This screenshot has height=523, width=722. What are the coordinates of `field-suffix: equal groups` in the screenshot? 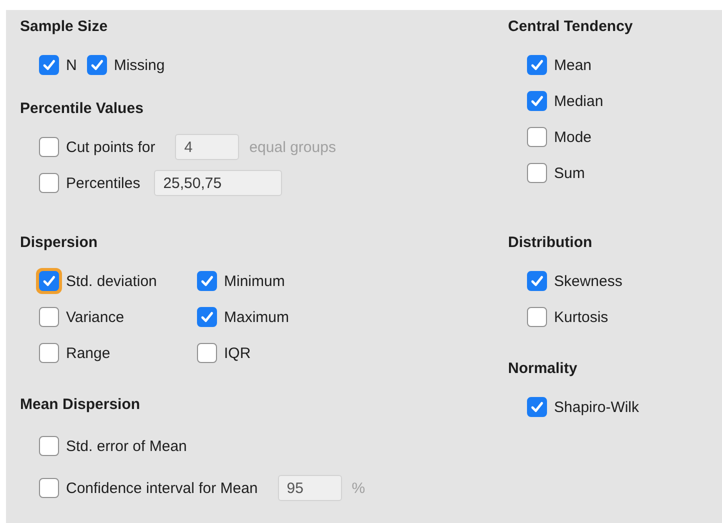 It's located at (292, 147).